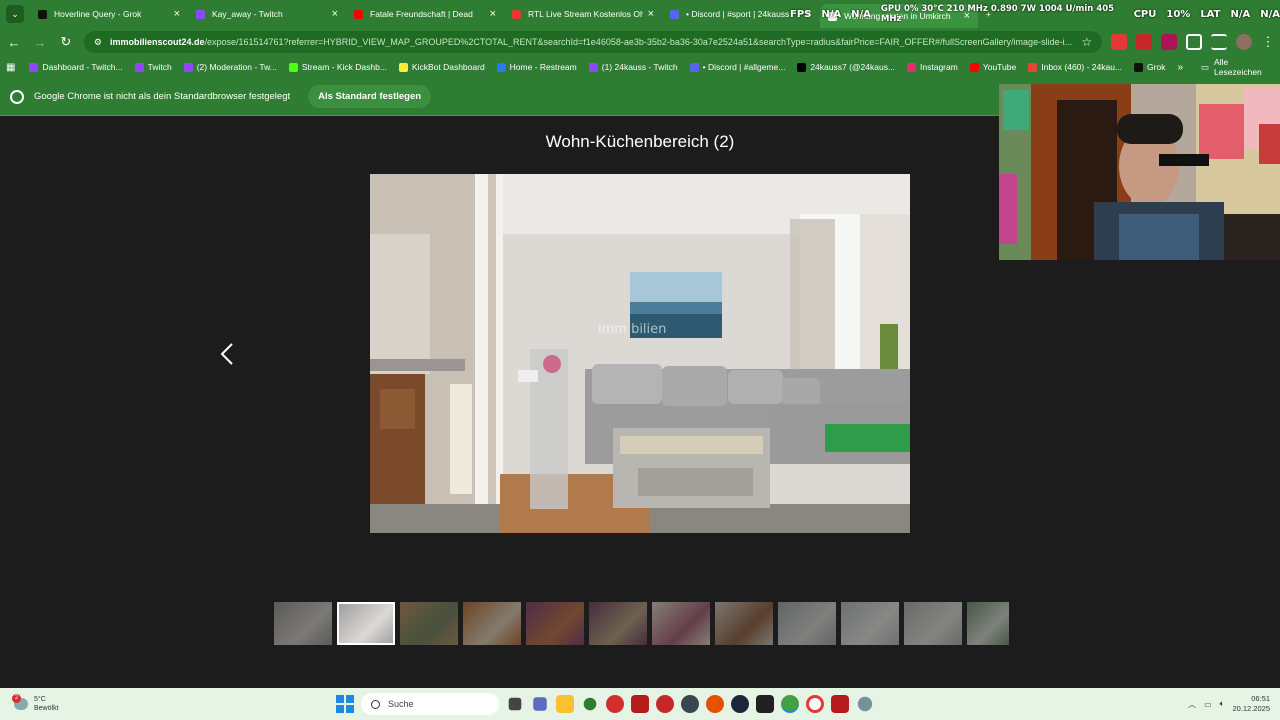  I want to click on url-domain: immobilienscout24.de, so click(157, 42).